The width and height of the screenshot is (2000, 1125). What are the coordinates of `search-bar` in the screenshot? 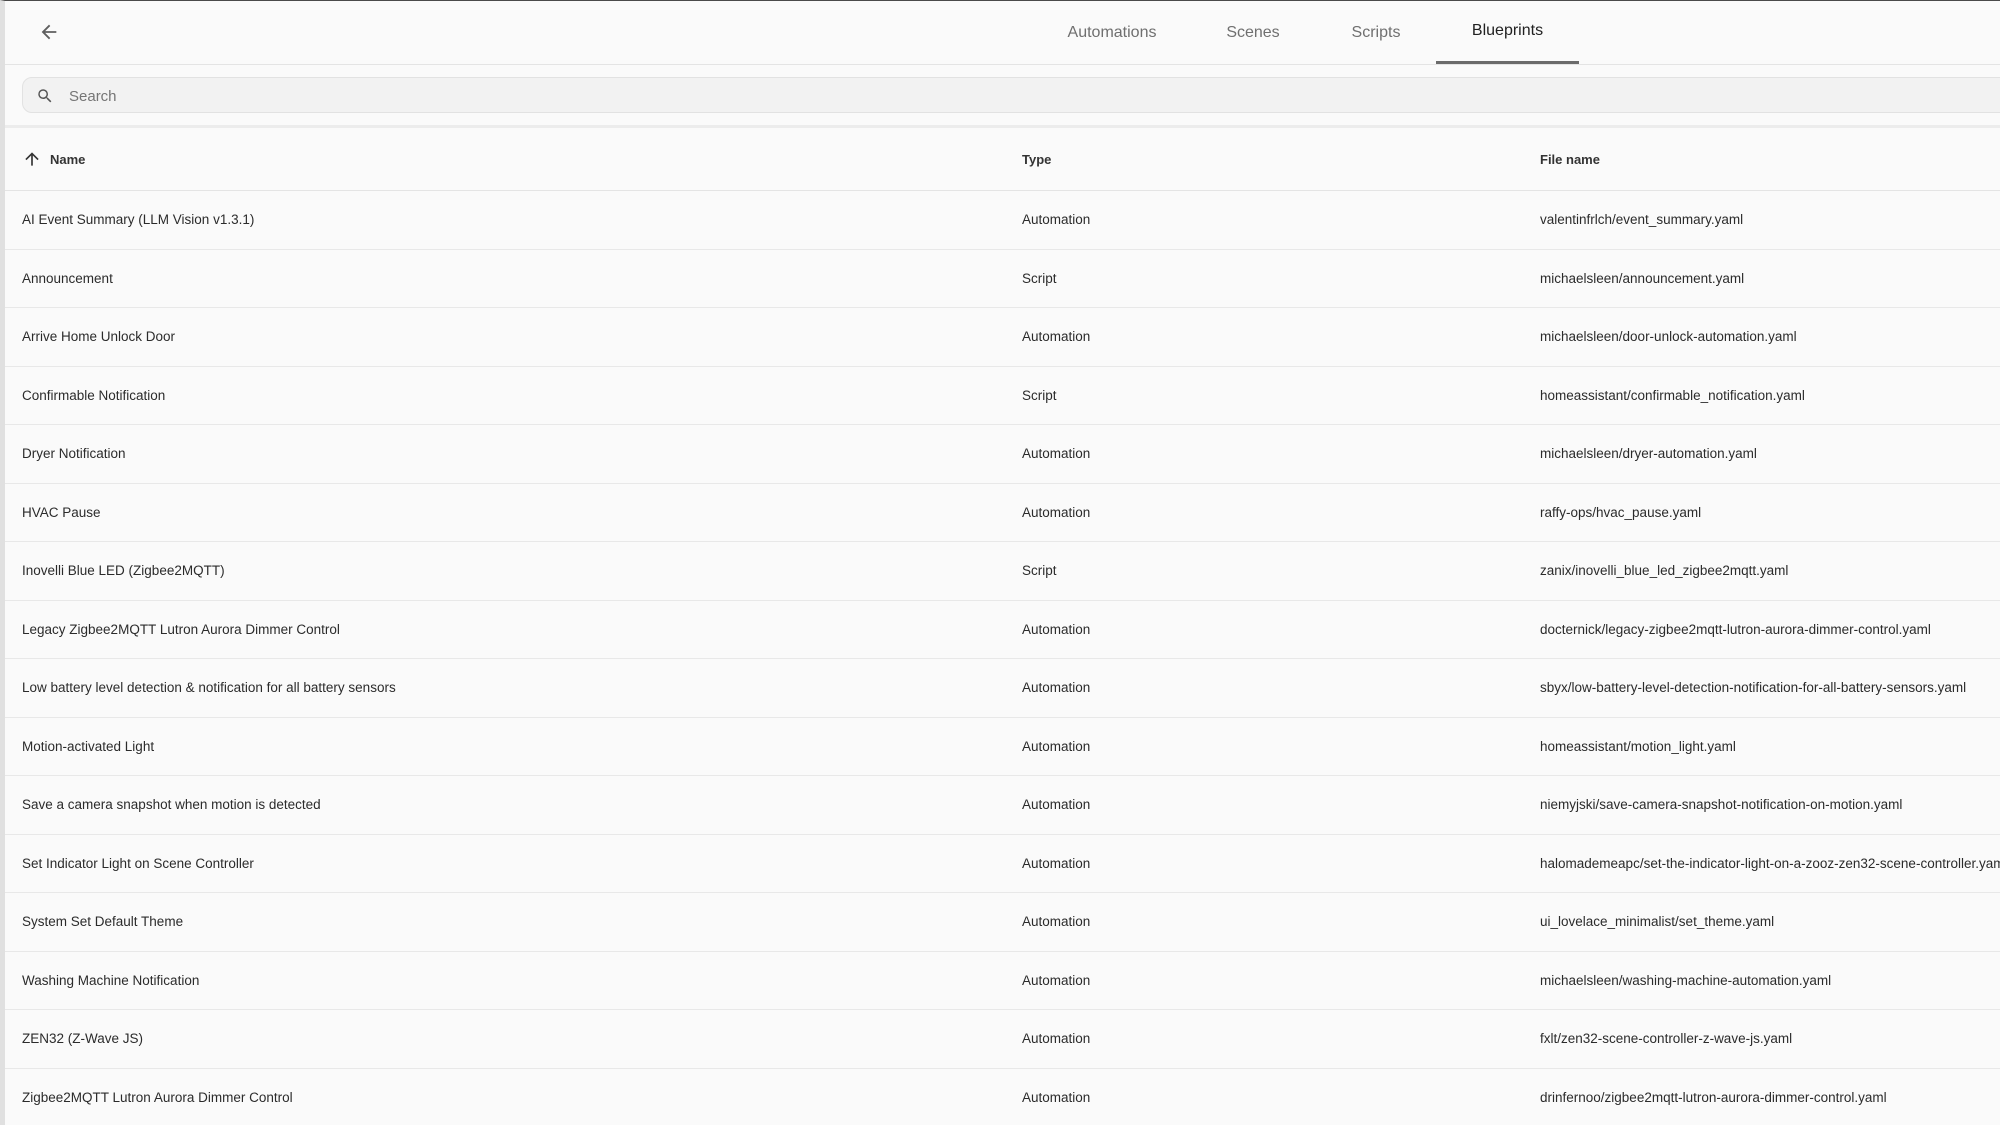 It's located at (1011, 95).